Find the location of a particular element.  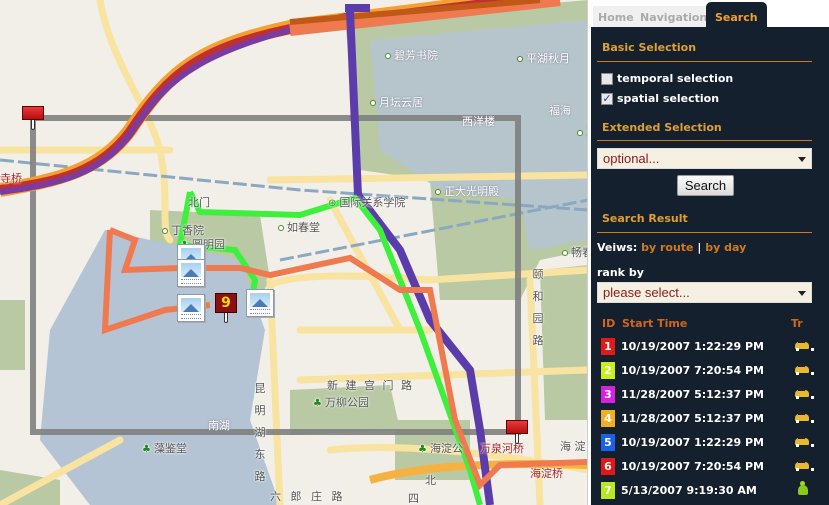

result-row: 5 10/19/2007 1:22:29 PM is located at coordinates (712, 442).